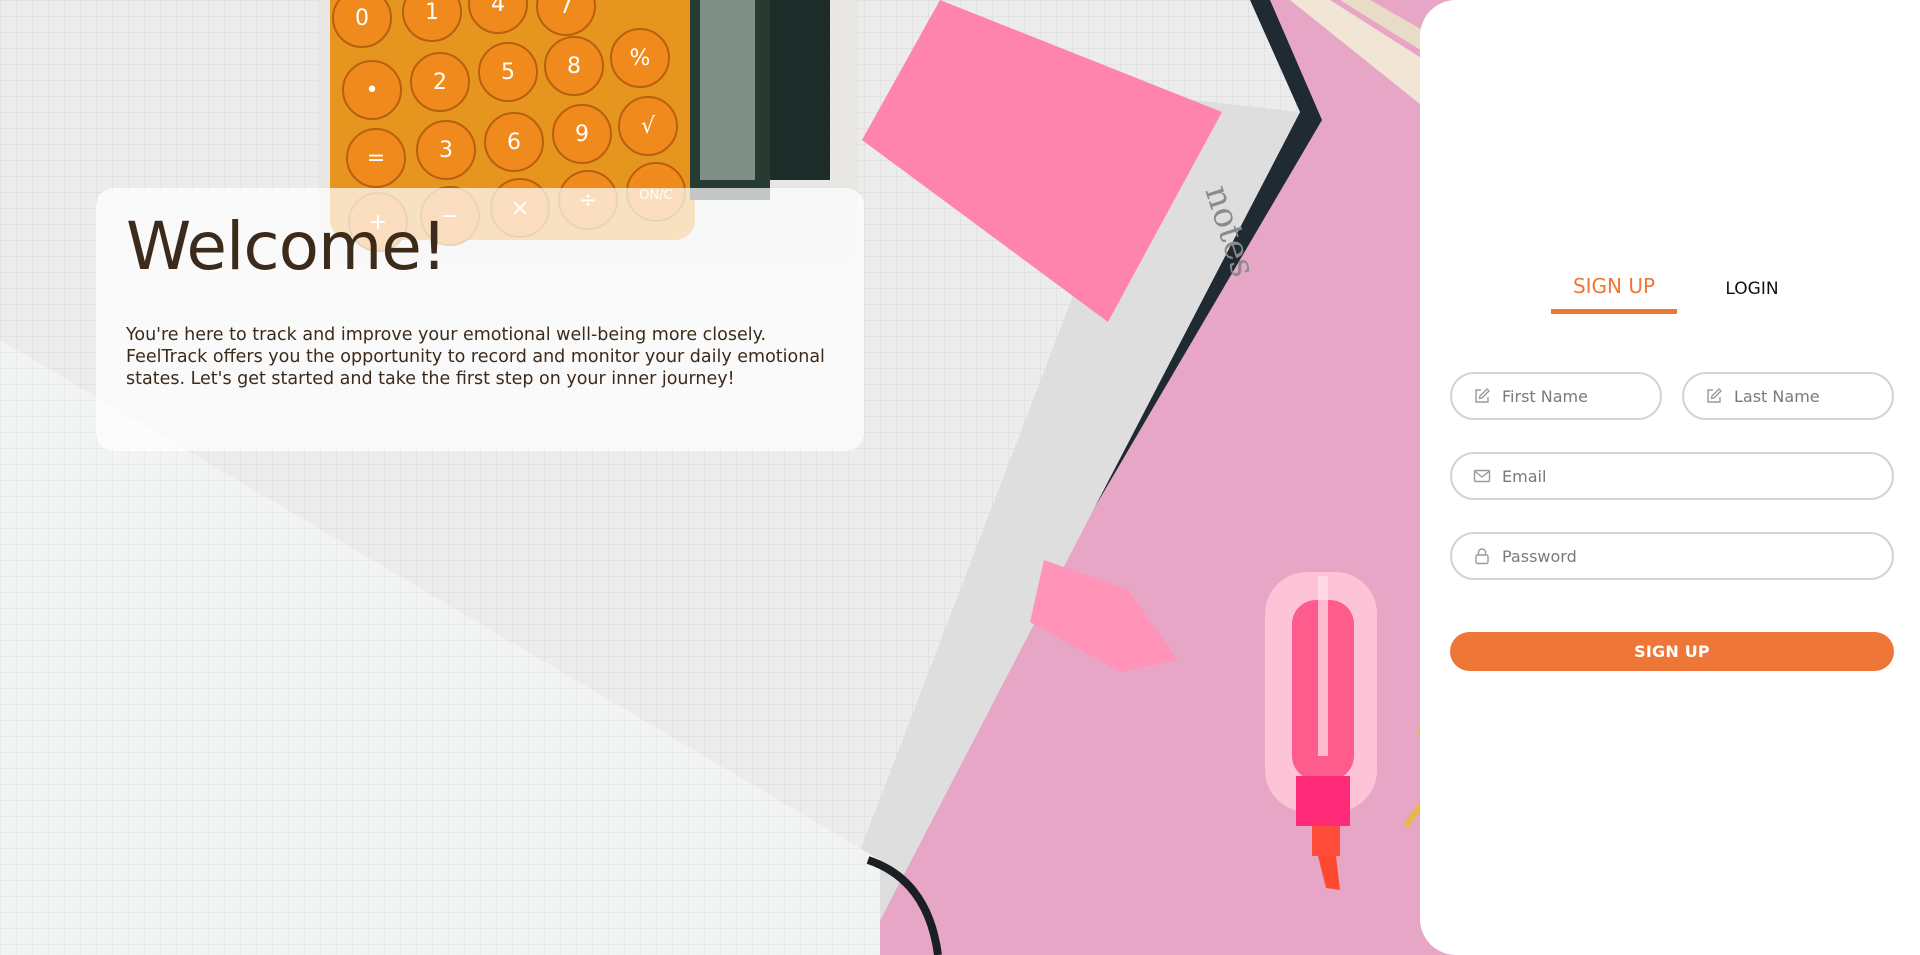  What do you see at coordinates (376, 158) in the screenshot?
I see `calculator-key-label: =` at bounding box center [376, 158].